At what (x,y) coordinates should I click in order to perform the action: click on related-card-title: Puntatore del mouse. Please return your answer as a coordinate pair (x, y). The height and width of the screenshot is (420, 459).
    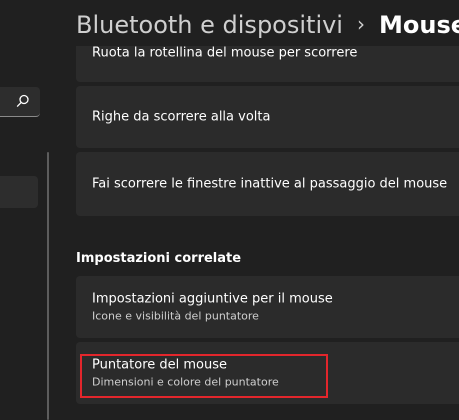
    Looking at the image, I should click on (160, 365).